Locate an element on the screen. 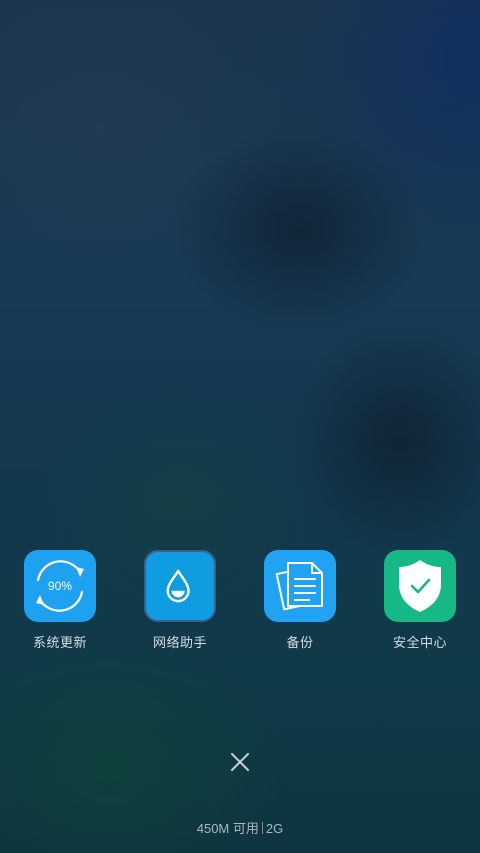 This screenshot has height=853, width=480. close-button is located at coordinates (240, 762).